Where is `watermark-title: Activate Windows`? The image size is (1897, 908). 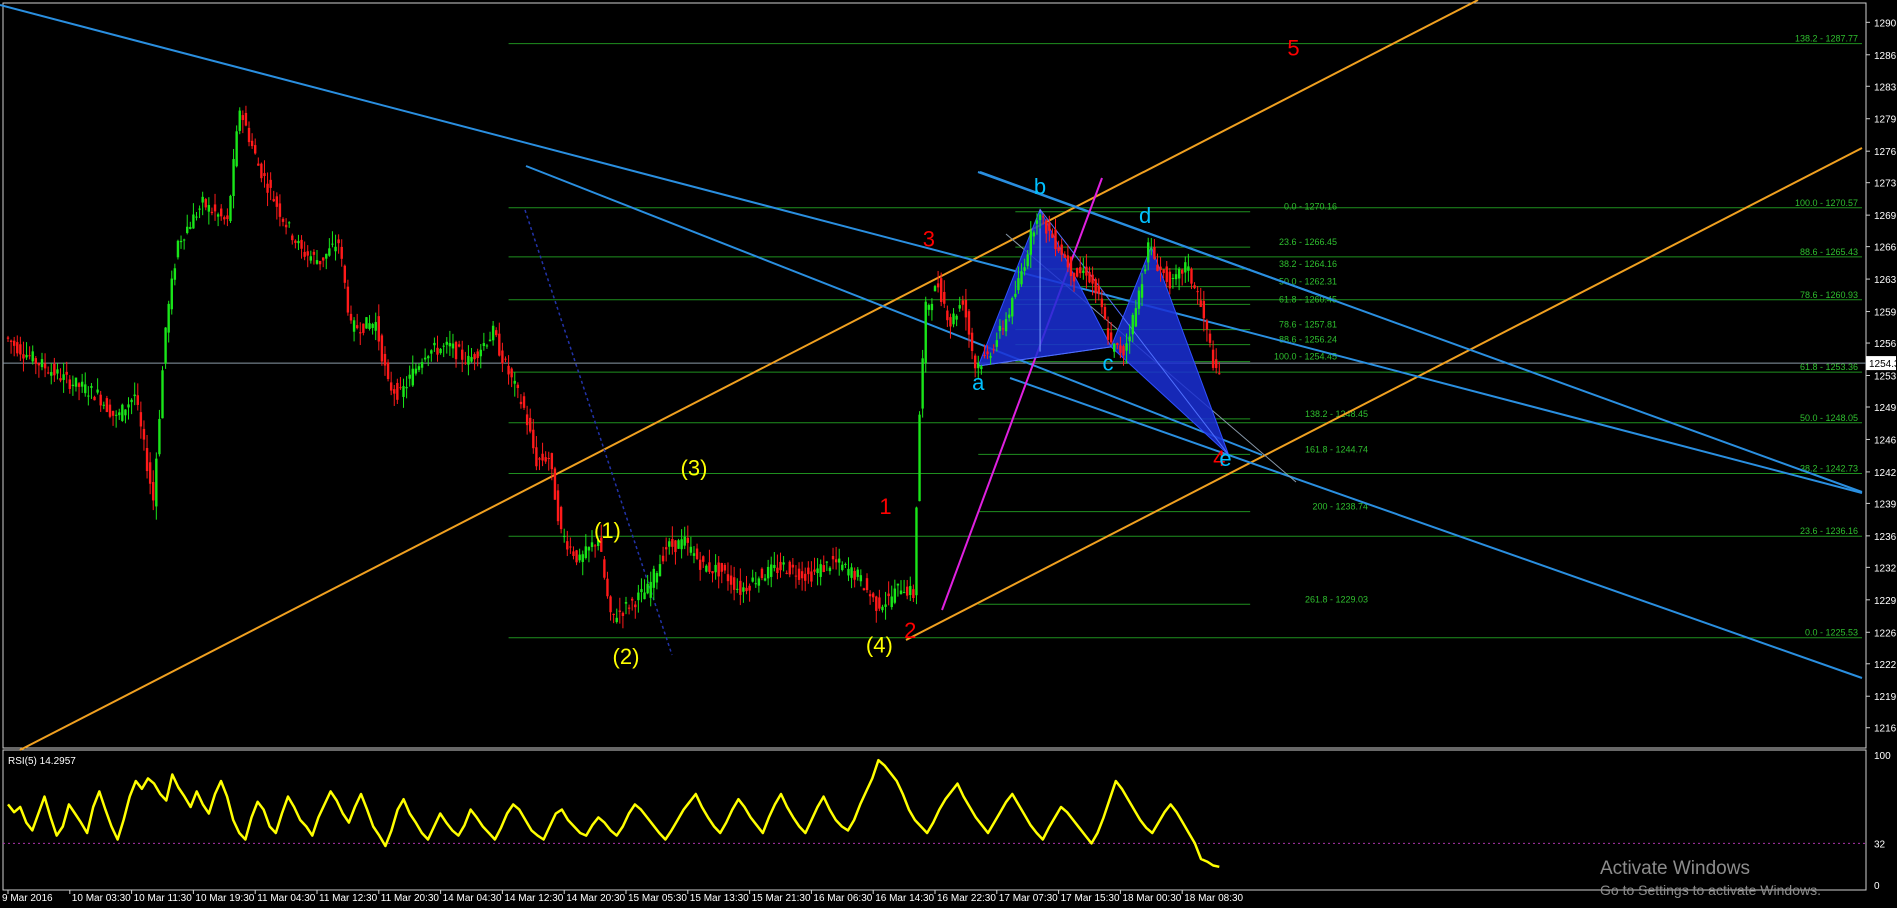
watermark-title: Activate Windows is located at coordinates (1675, 868).